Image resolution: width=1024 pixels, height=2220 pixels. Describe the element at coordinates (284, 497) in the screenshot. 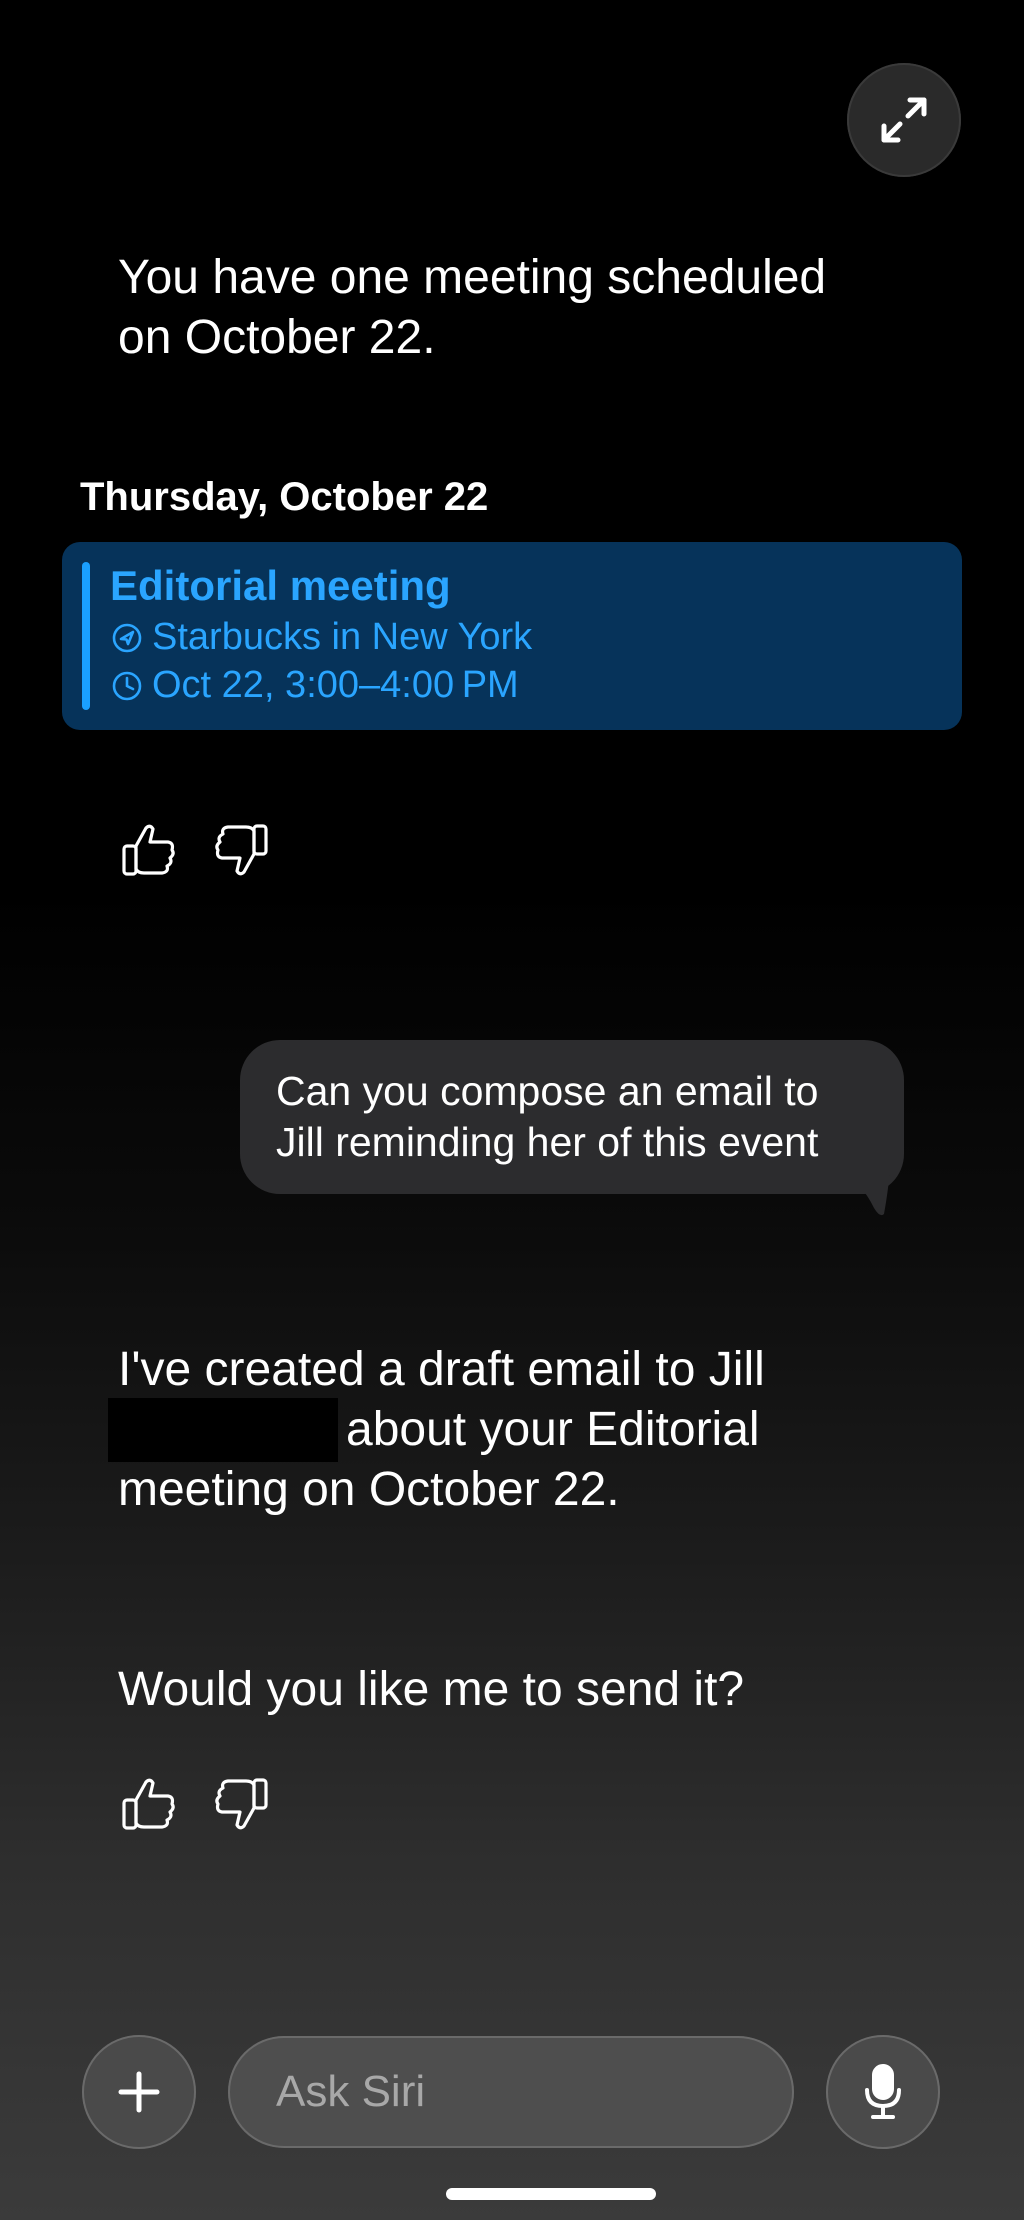

I see `event-date-header: Thursday, October 22` at that location.